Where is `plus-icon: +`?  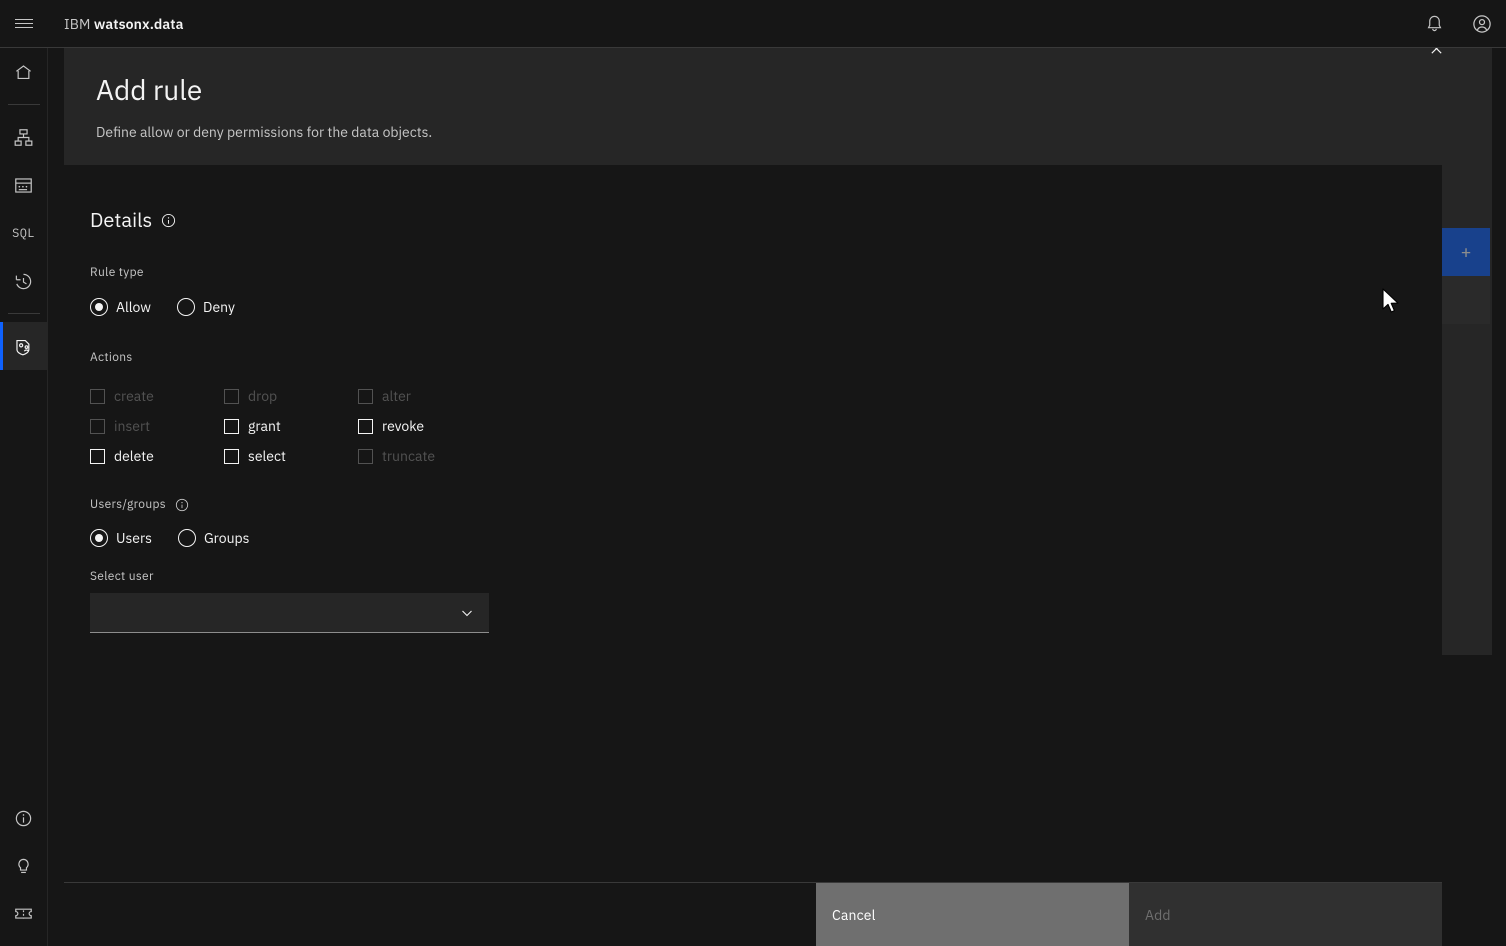 plus-icon: + is located at coordinates (1466, 251).